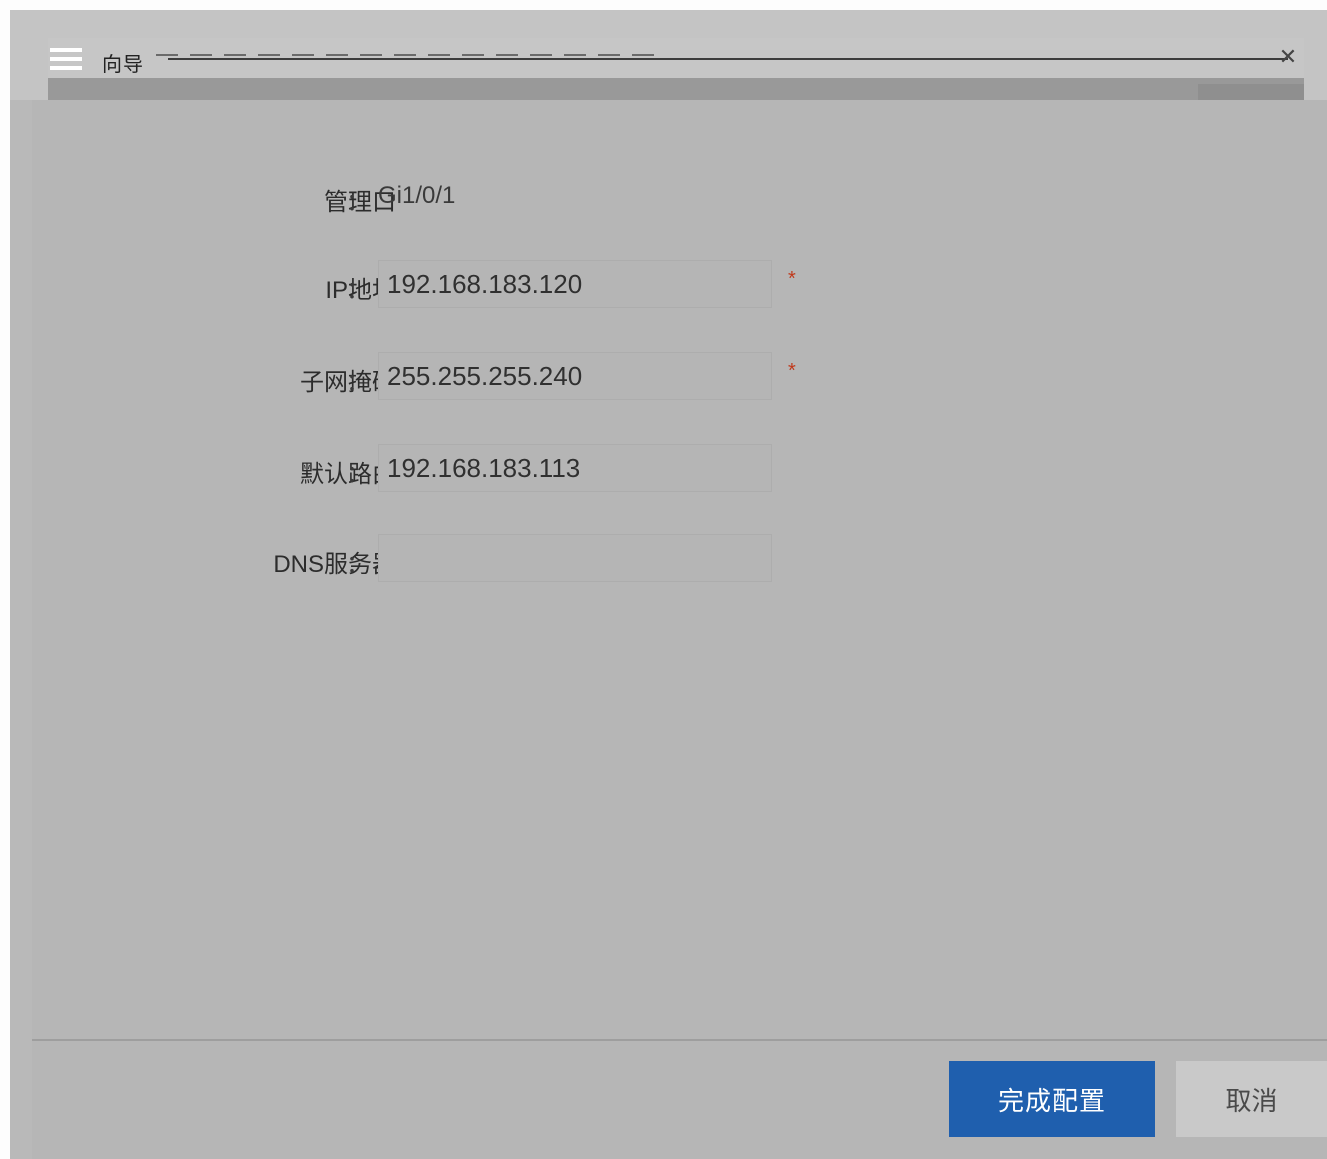  I want to click on titlebar-divider, so click(728, 59).